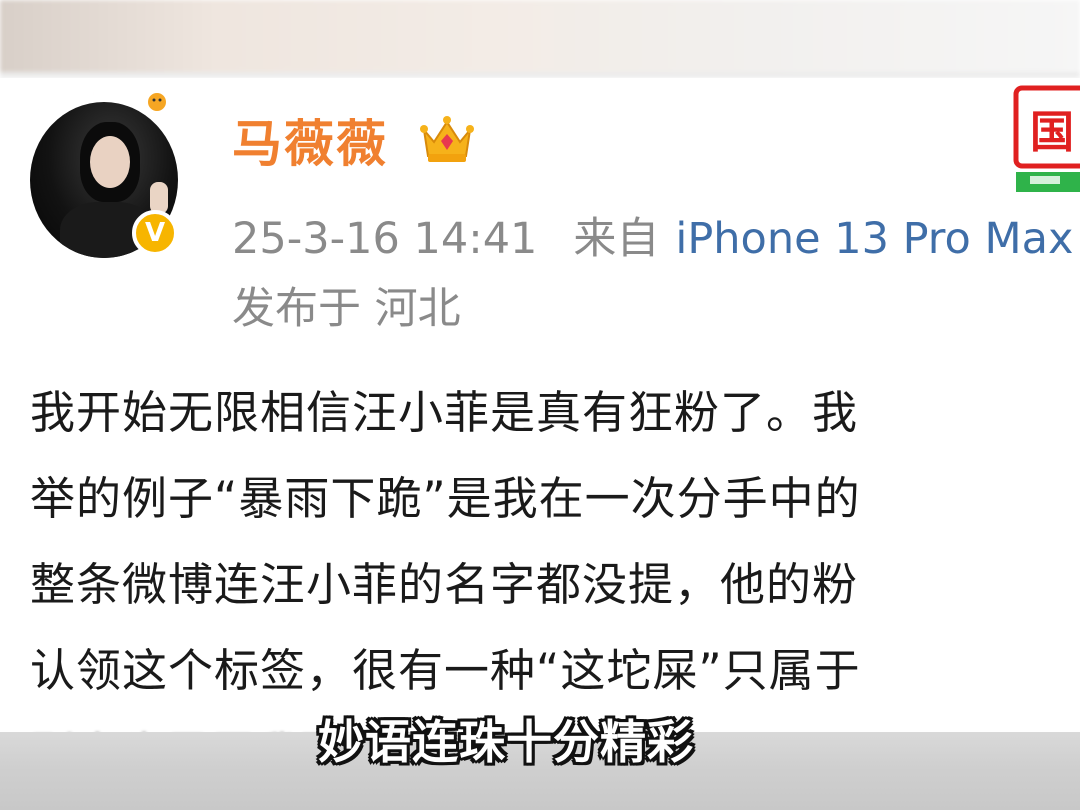 This screenshot has width=1080, height=810. What do you see at coordinates (444, 412) in the screenshot?
I see `post-body-line: 我开始无限相信汪小菲是真有狂粉了。我` at bounding box center [444, 412].